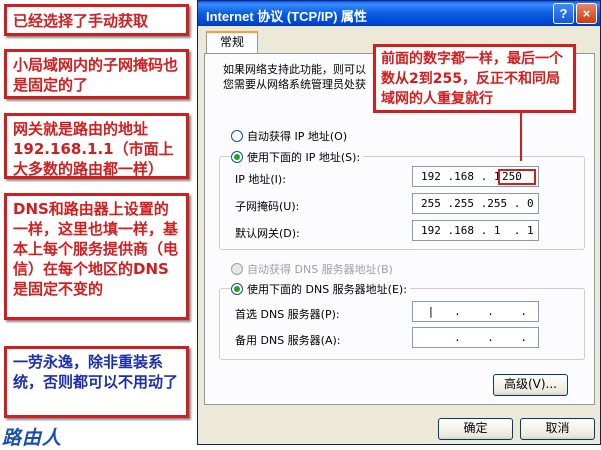 The image size is (601, 450). Describe the element at coordinates (563, 13) in the screenshot. I see `help-button: ?` at that location.